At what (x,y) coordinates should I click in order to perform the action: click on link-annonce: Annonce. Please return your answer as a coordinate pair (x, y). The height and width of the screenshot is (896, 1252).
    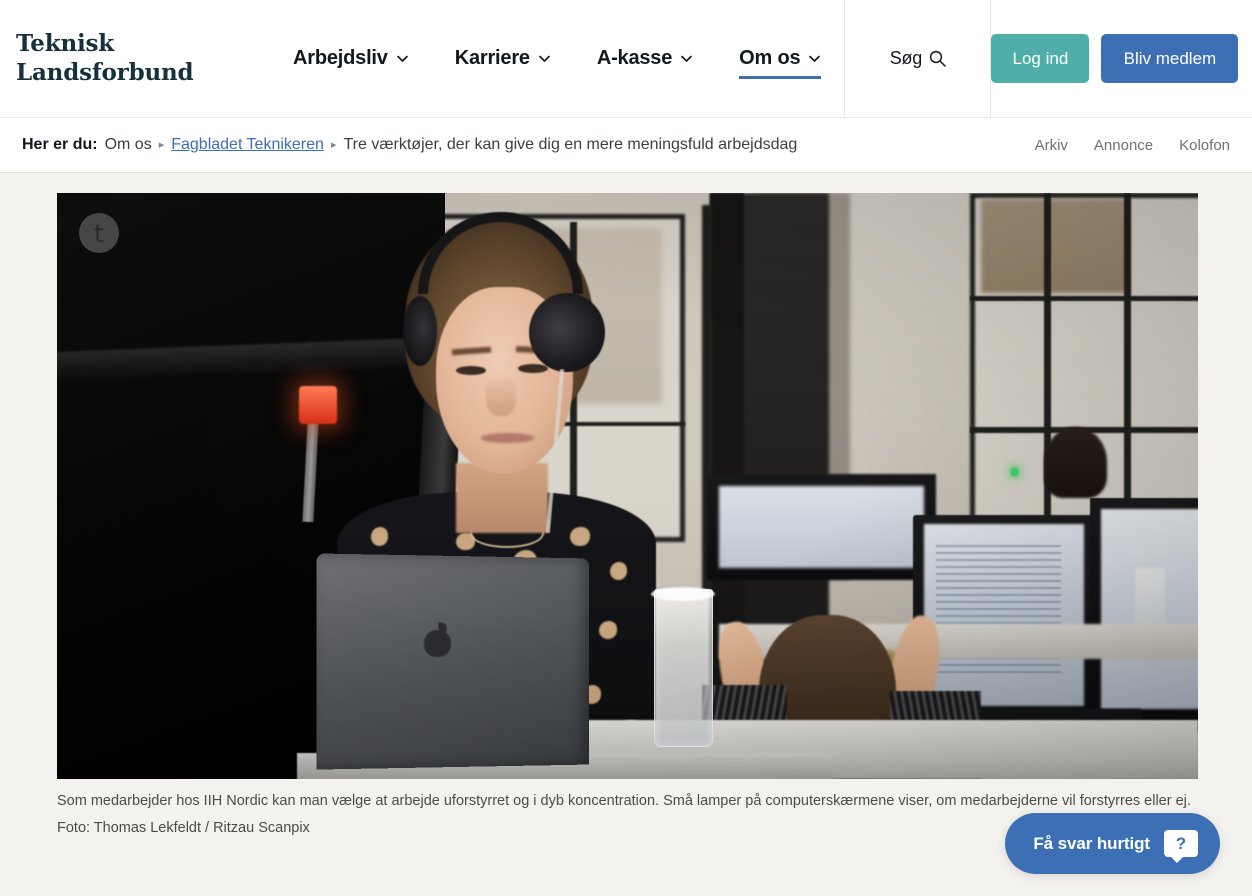
    Looking at the image, I should click on (1123, 145).